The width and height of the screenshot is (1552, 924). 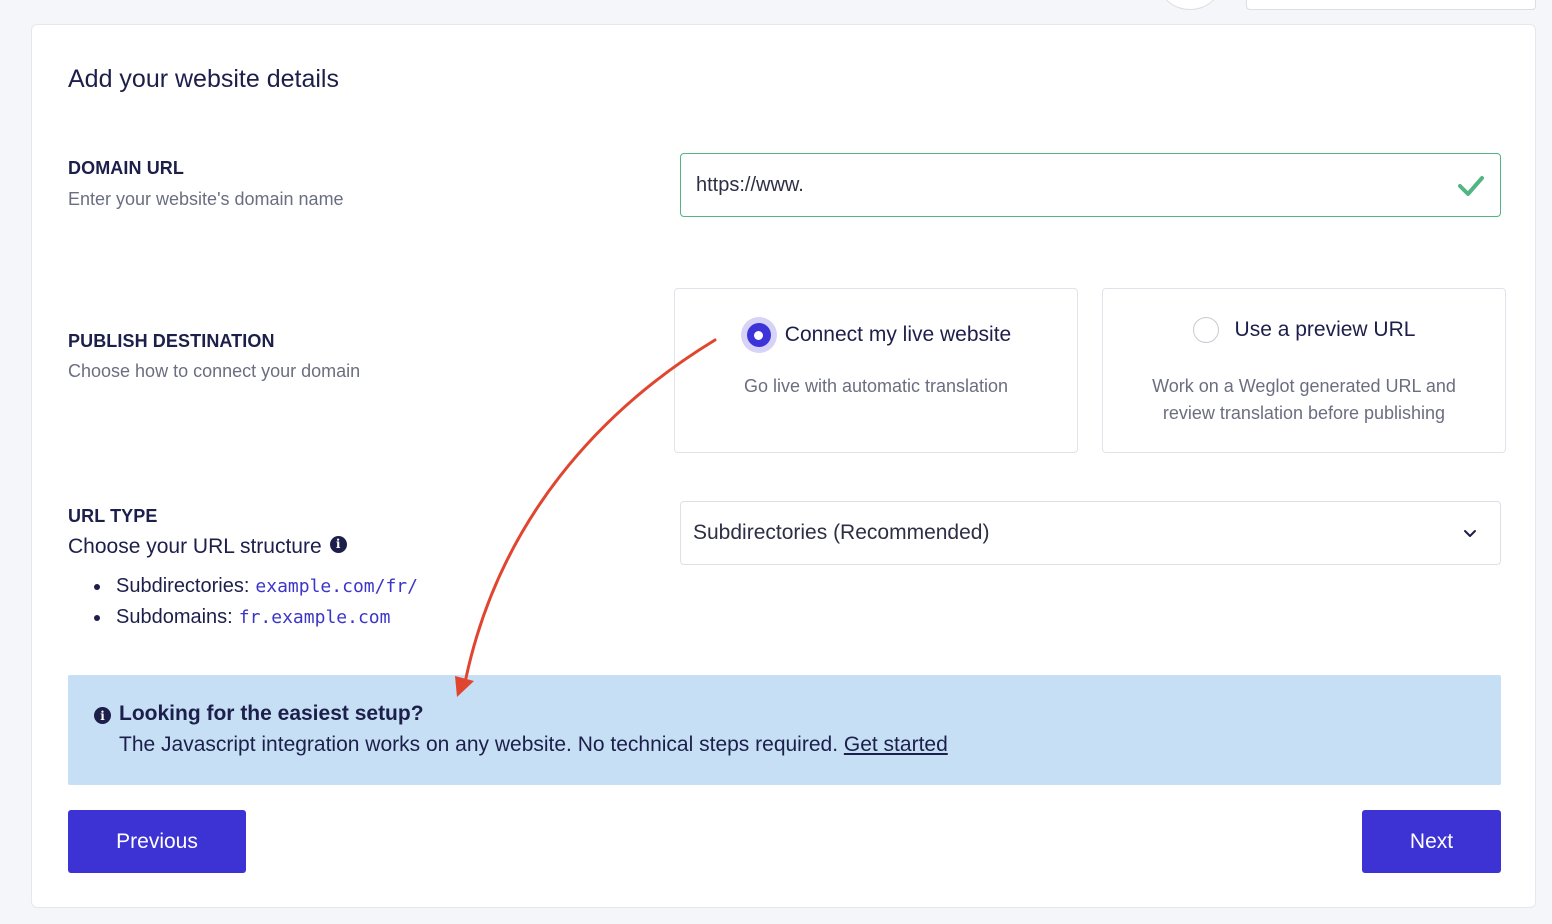 I want to click on example-url: example.com/fr/, so click(x=336, y=586).